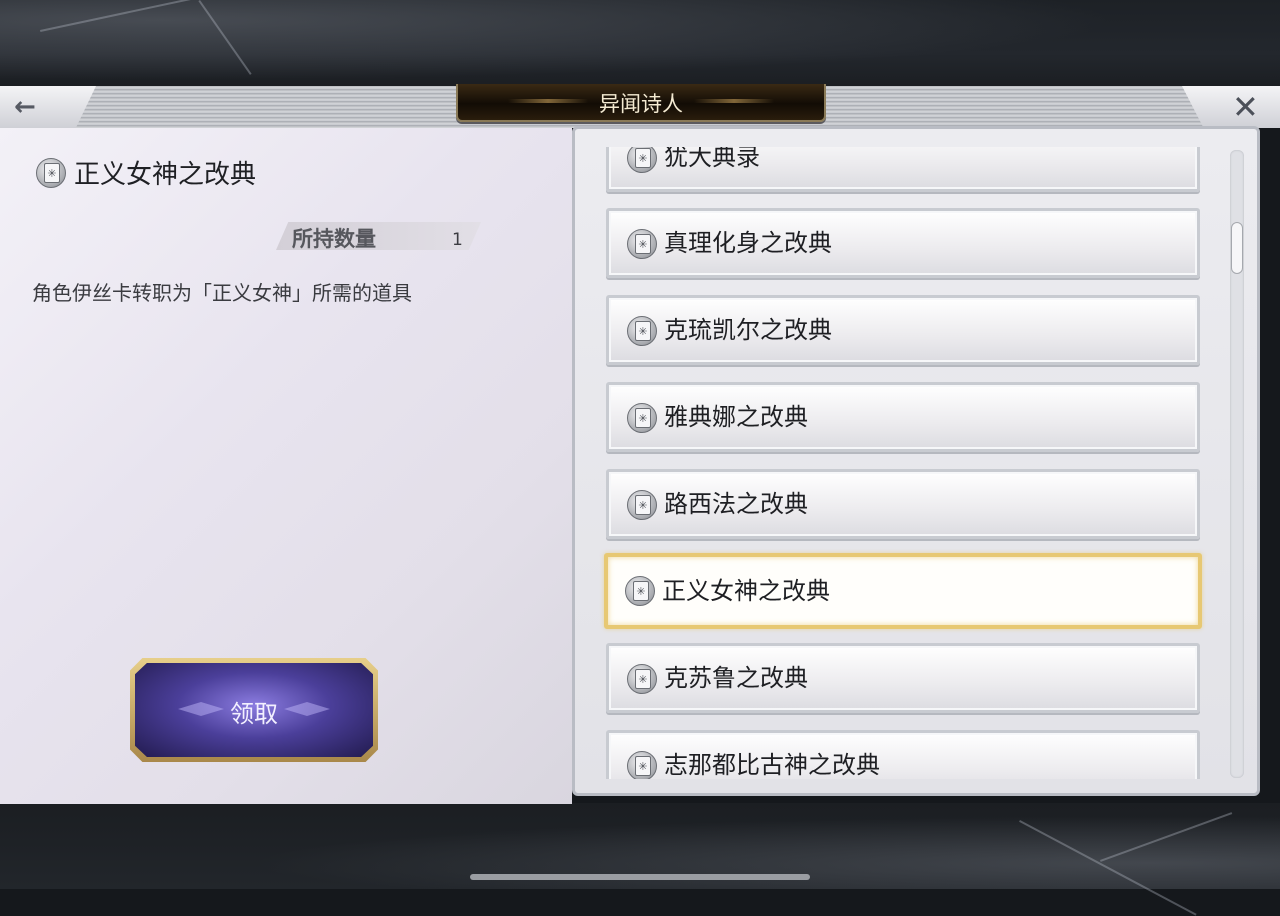 This screenshot has height=916, width=1280. What do you see at coordinates (334, 239) in the screenshot?
I see `quantity-label: 所持数量` at bounding box center [334, 239].